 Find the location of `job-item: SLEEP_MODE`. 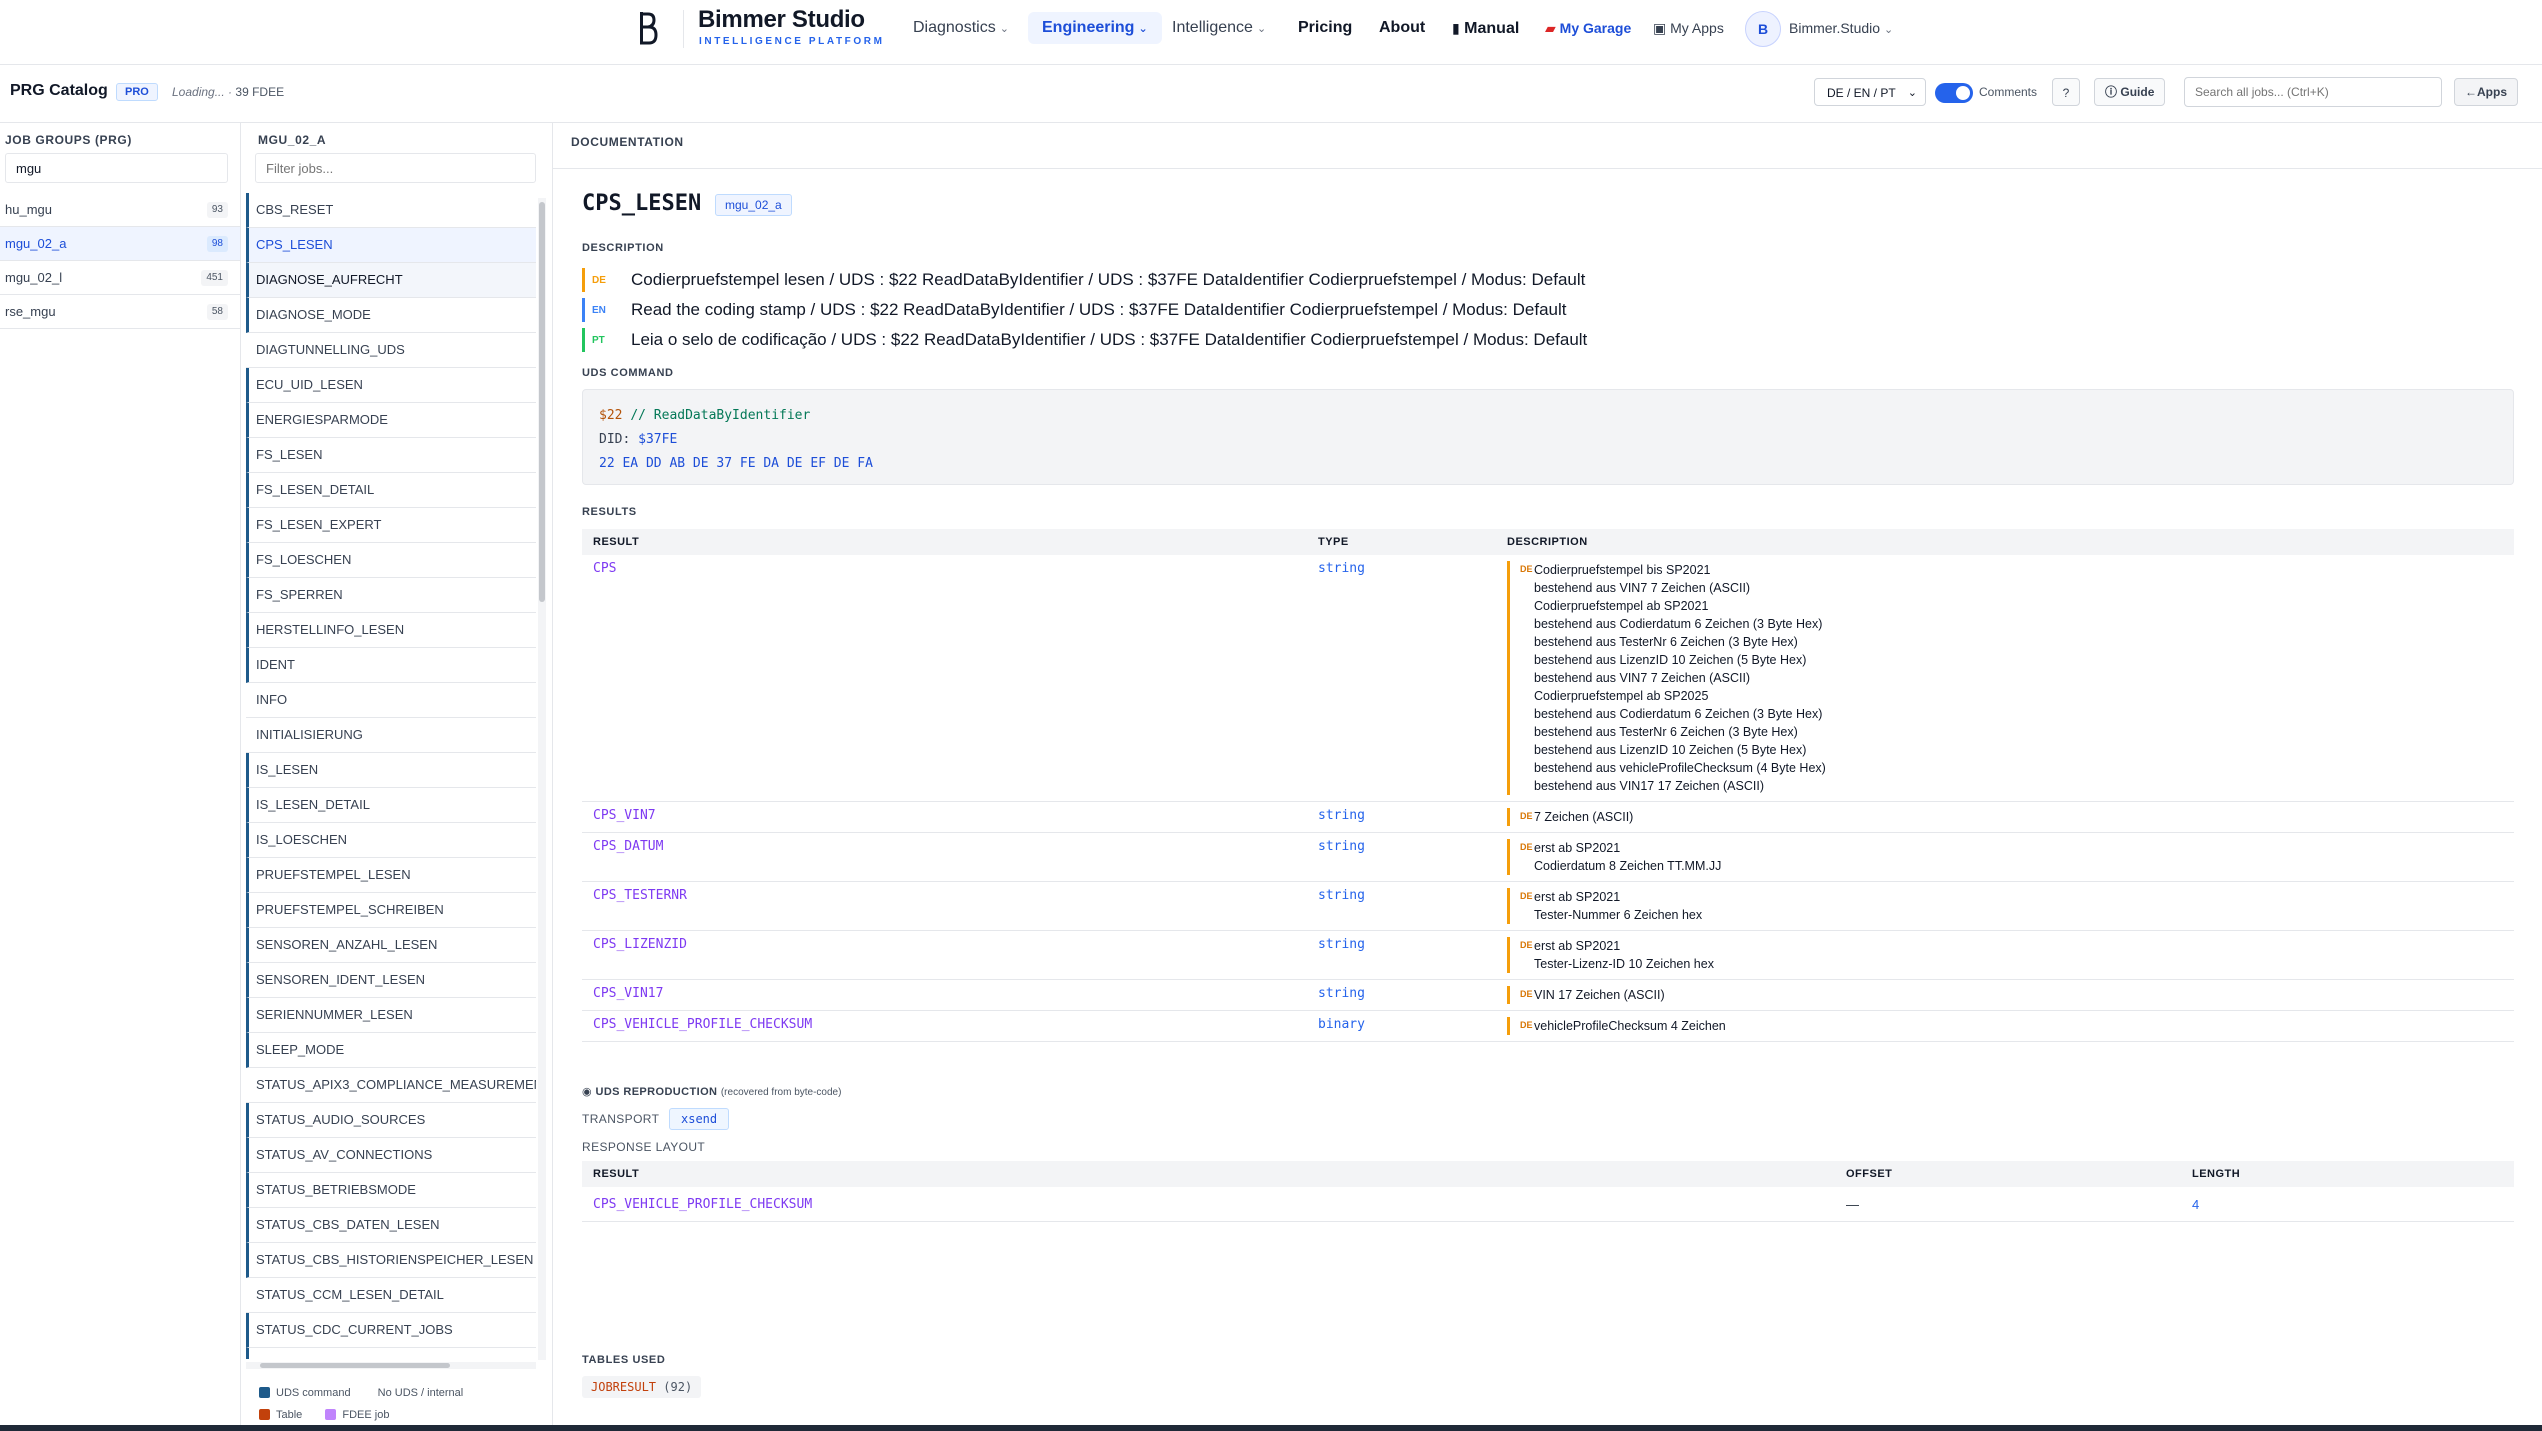

job-item: SLEEP_MODE is located at coordinates (391, 1050).